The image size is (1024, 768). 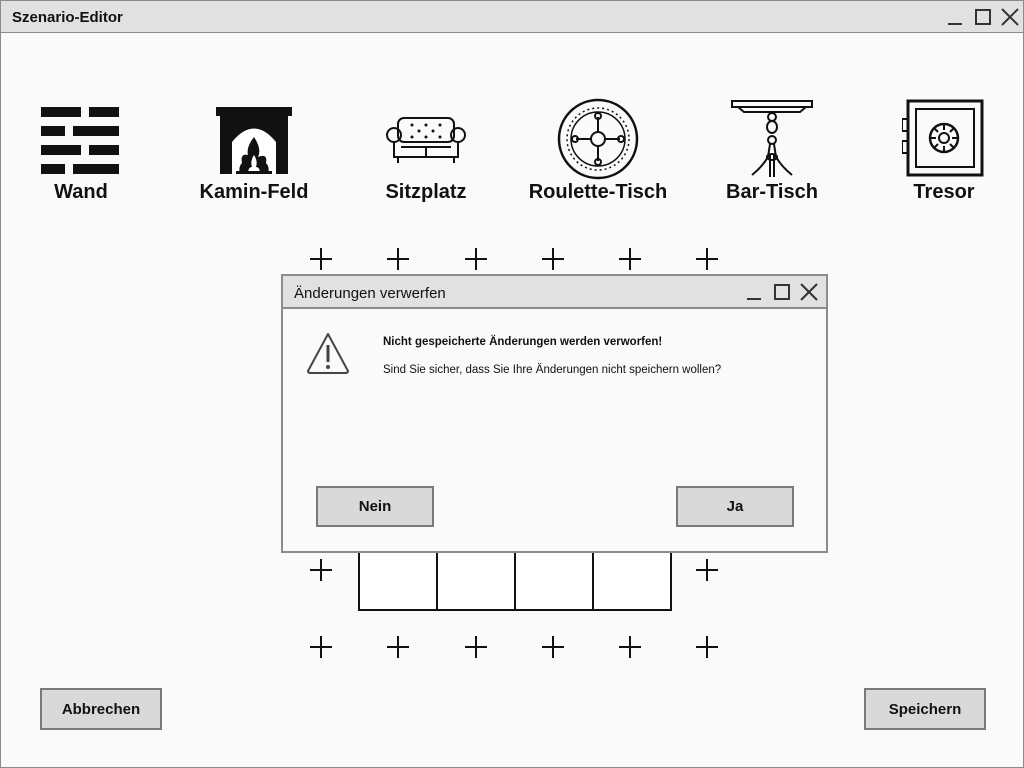 What do you see at coordinates (328, 353) in the screenshot?
I see `warning-icon` at bounding box center [328, 353].